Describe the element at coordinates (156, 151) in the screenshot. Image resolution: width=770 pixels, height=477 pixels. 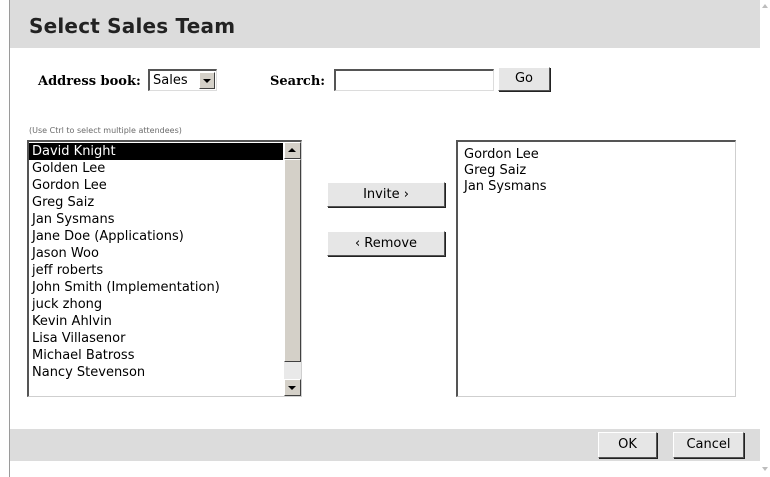
I see `list-item: David Knight` at that location.